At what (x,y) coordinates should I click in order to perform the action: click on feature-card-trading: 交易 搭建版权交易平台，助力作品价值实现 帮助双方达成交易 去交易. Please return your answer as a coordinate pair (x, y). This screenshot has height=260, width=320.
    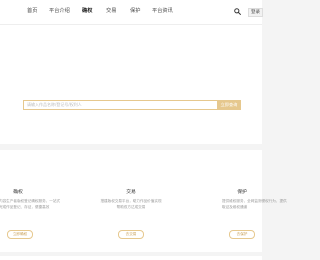
    Looking at the image, I should click on (131, 201).